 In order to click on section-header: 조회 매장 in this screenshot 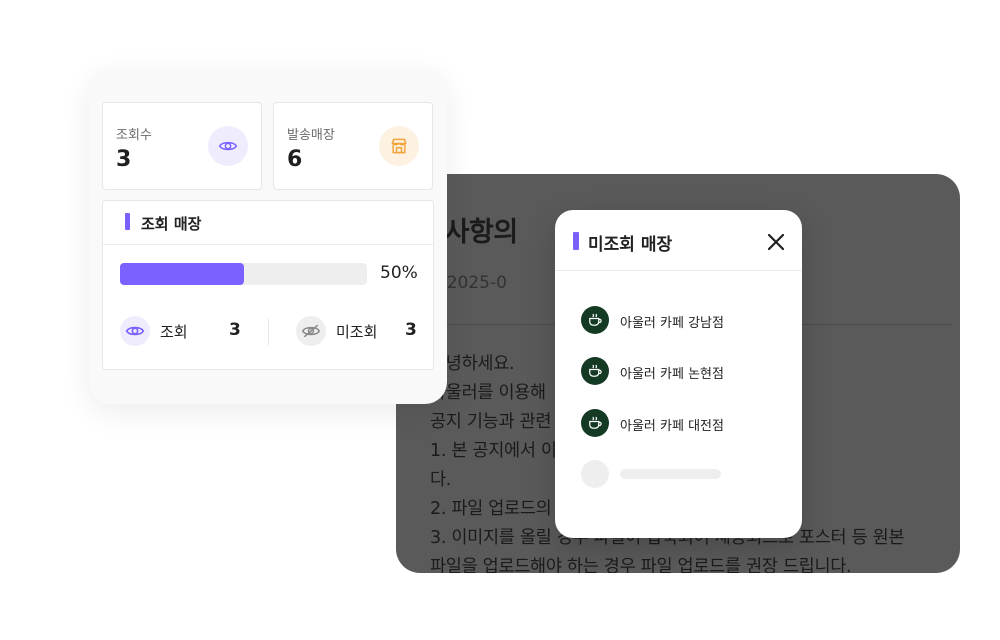, I will do `click(268, 223)`.